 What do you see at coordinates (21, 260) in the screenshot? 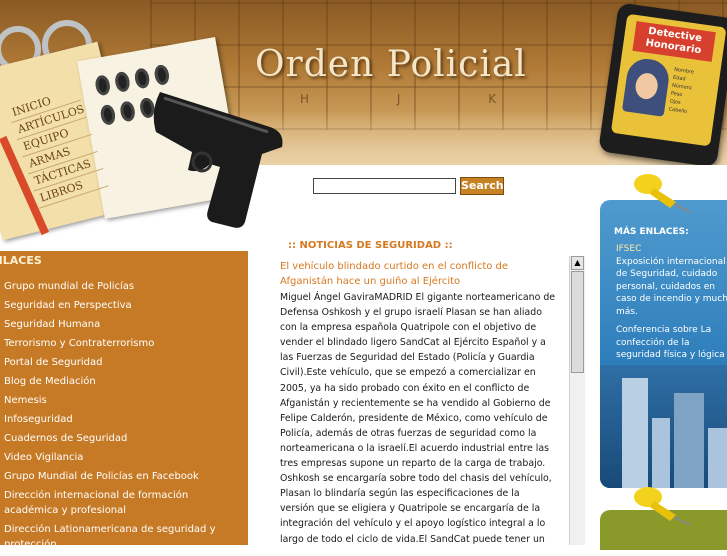
I see `sidebar-heading: ENLACES` at bounding box center [21, 260].